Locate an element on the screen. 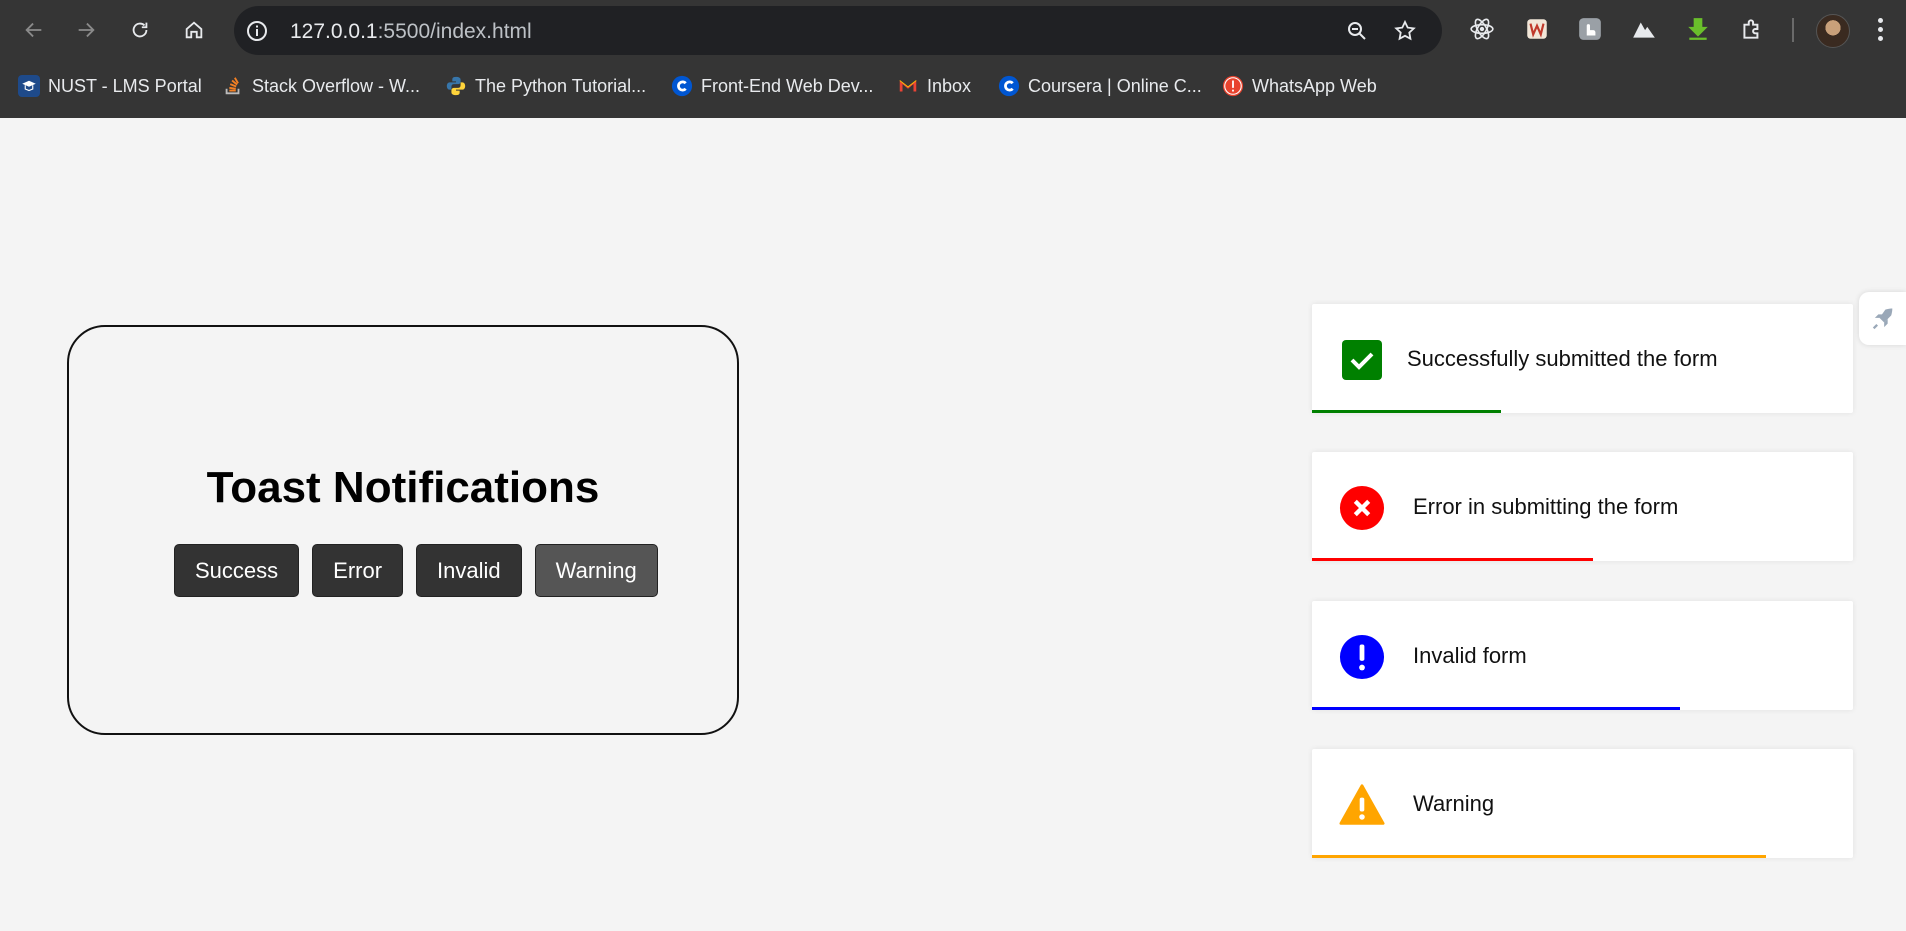 This screenshot has height=931, width=1906. url-path: :5500/index.html is located at coordinates (454, 31).